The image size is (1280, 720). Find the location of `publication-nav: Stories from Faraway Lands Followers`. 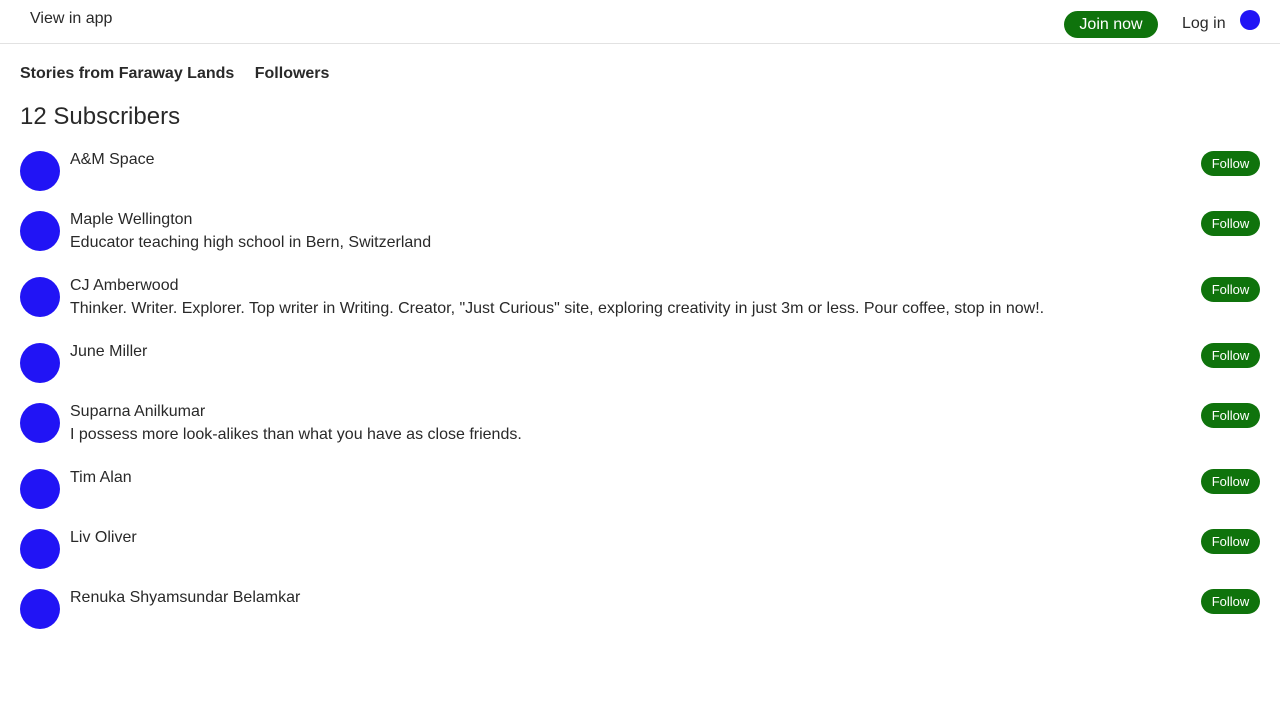

publication-nav: Stories from Faraway Lands Followers is located at coordinates (182, 74).